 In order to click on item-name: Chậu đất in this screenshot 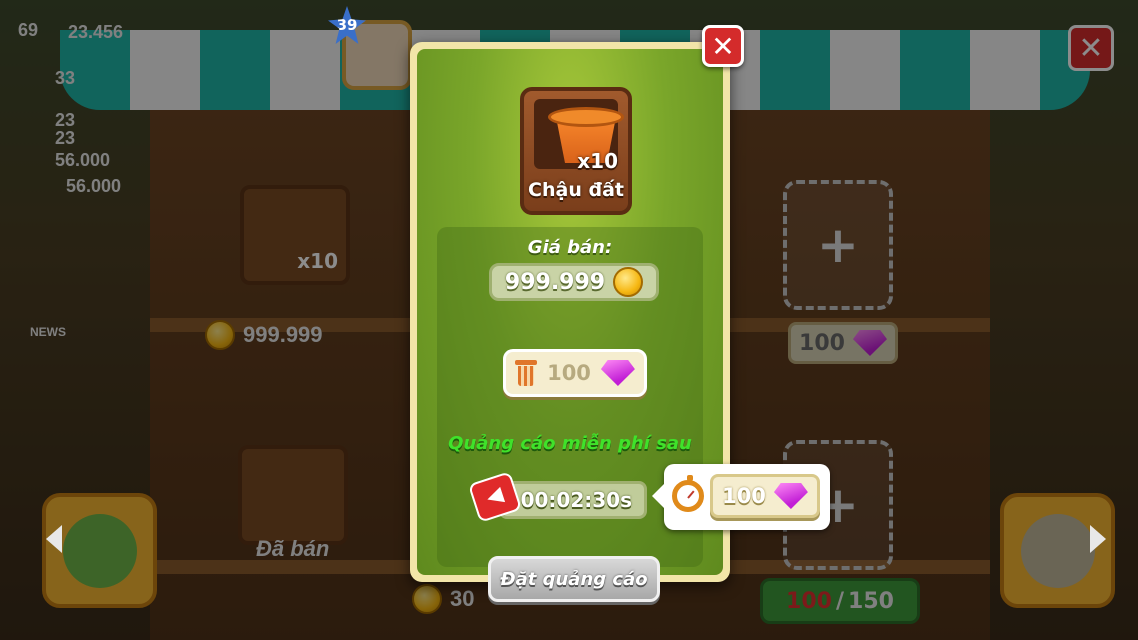, I will do `click(576, 190)`.